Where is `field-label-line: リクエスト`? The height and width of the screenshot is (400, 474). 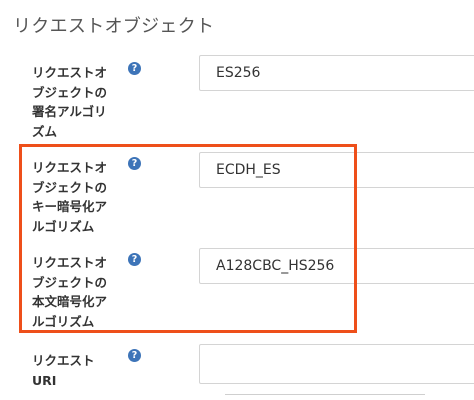 field-label-line: リクエスト is located at coordinates (63, 360).